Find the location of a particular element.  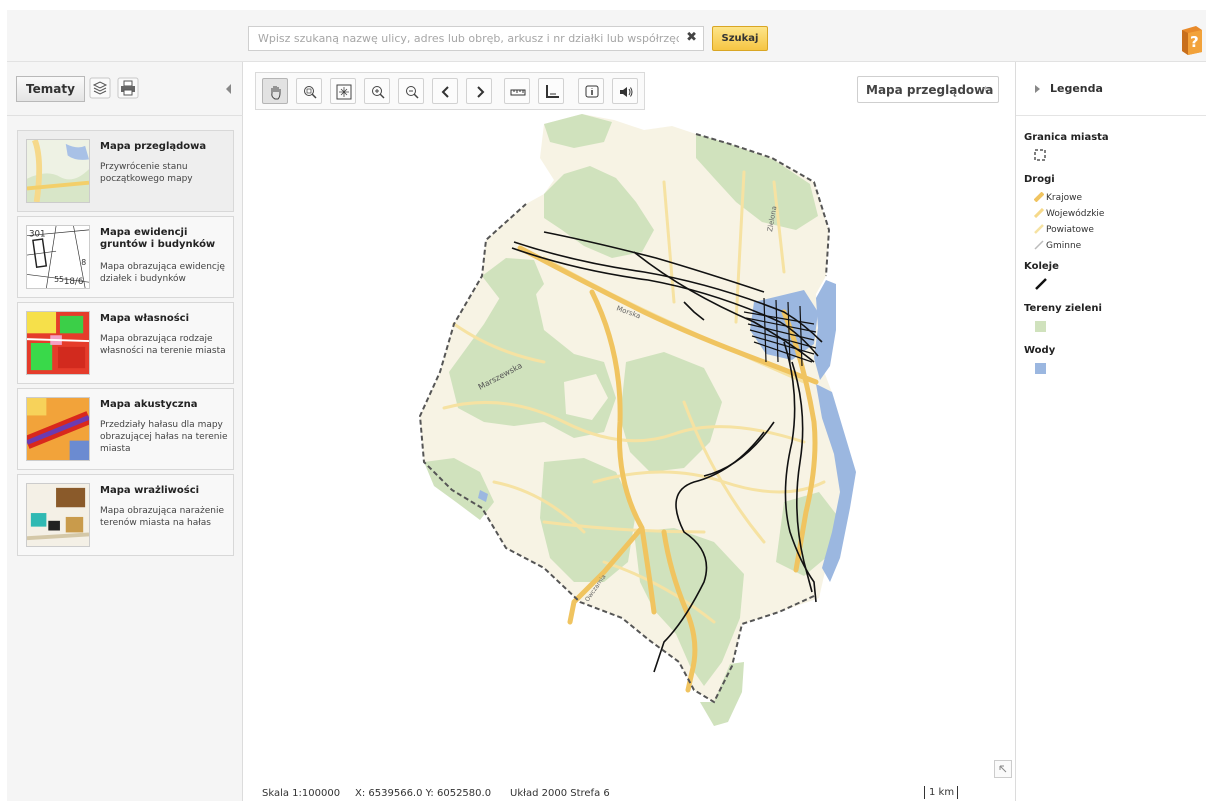

legend-section-roads: Drogi is located at coordinates (1039, 179).